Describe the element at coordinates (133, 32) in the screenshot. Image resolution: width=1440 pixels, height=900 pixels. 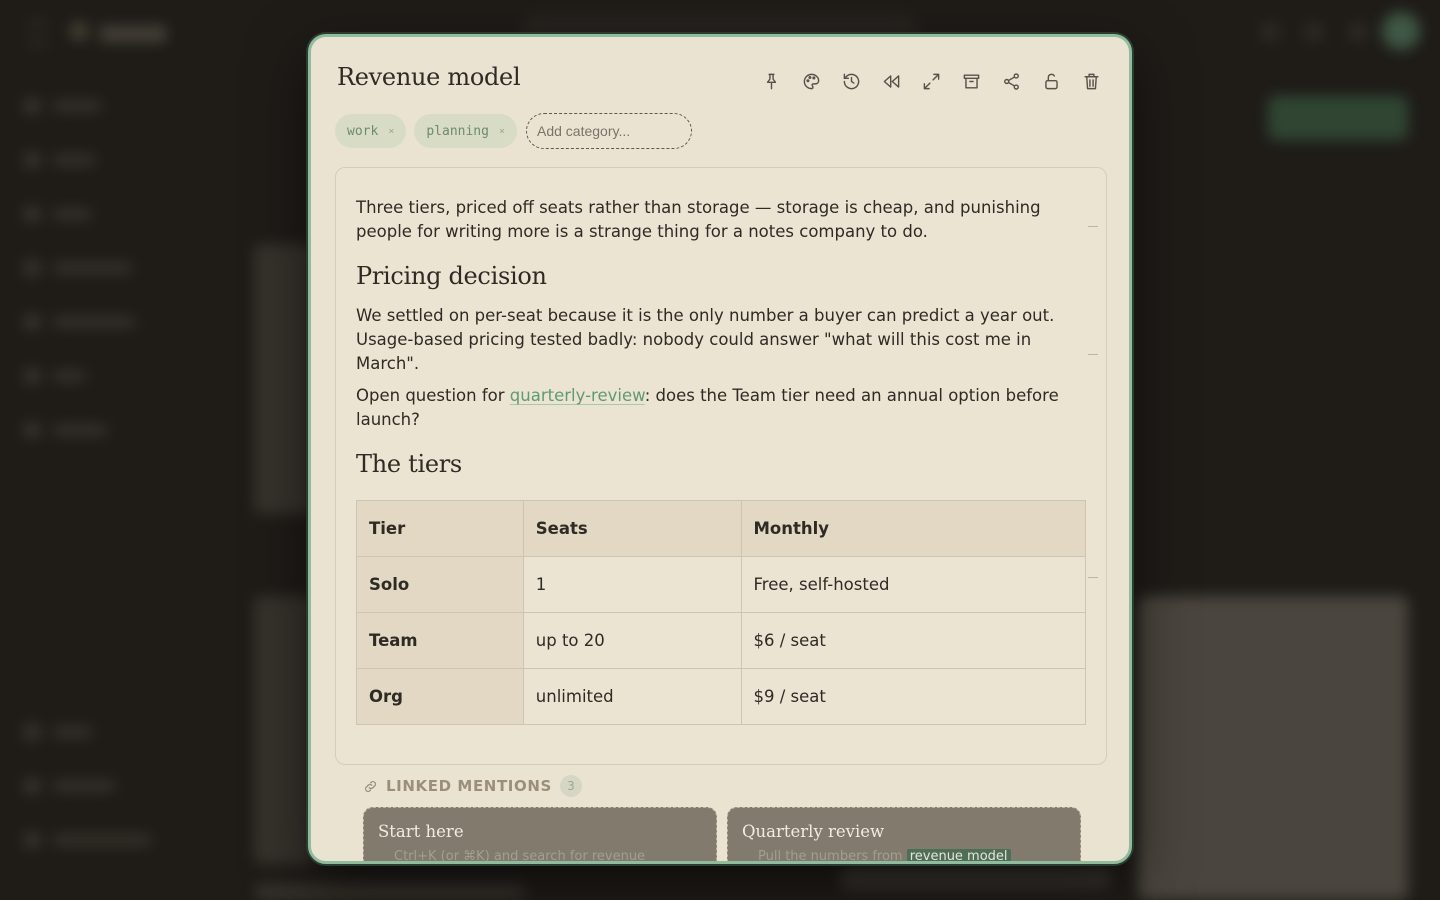
I see `app-logo: ▮▮▮▮▮▮` at that location.